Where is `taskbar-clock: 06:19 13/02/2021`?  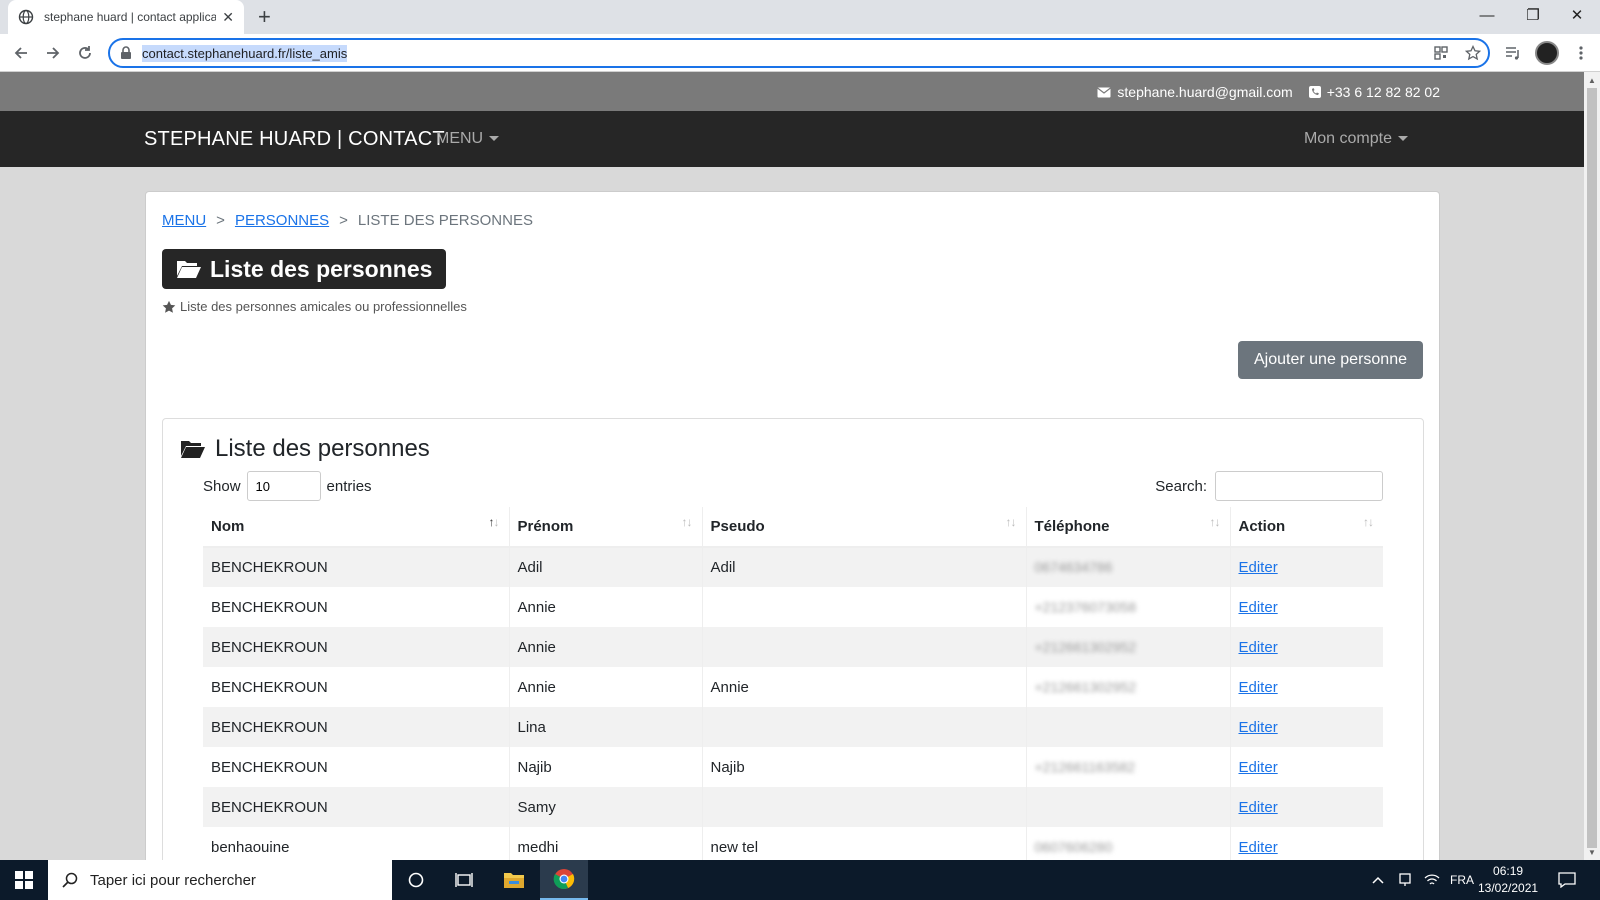
taskbar-clock: 06:19 13/02/2021 is located at coordinates (1508, 880).